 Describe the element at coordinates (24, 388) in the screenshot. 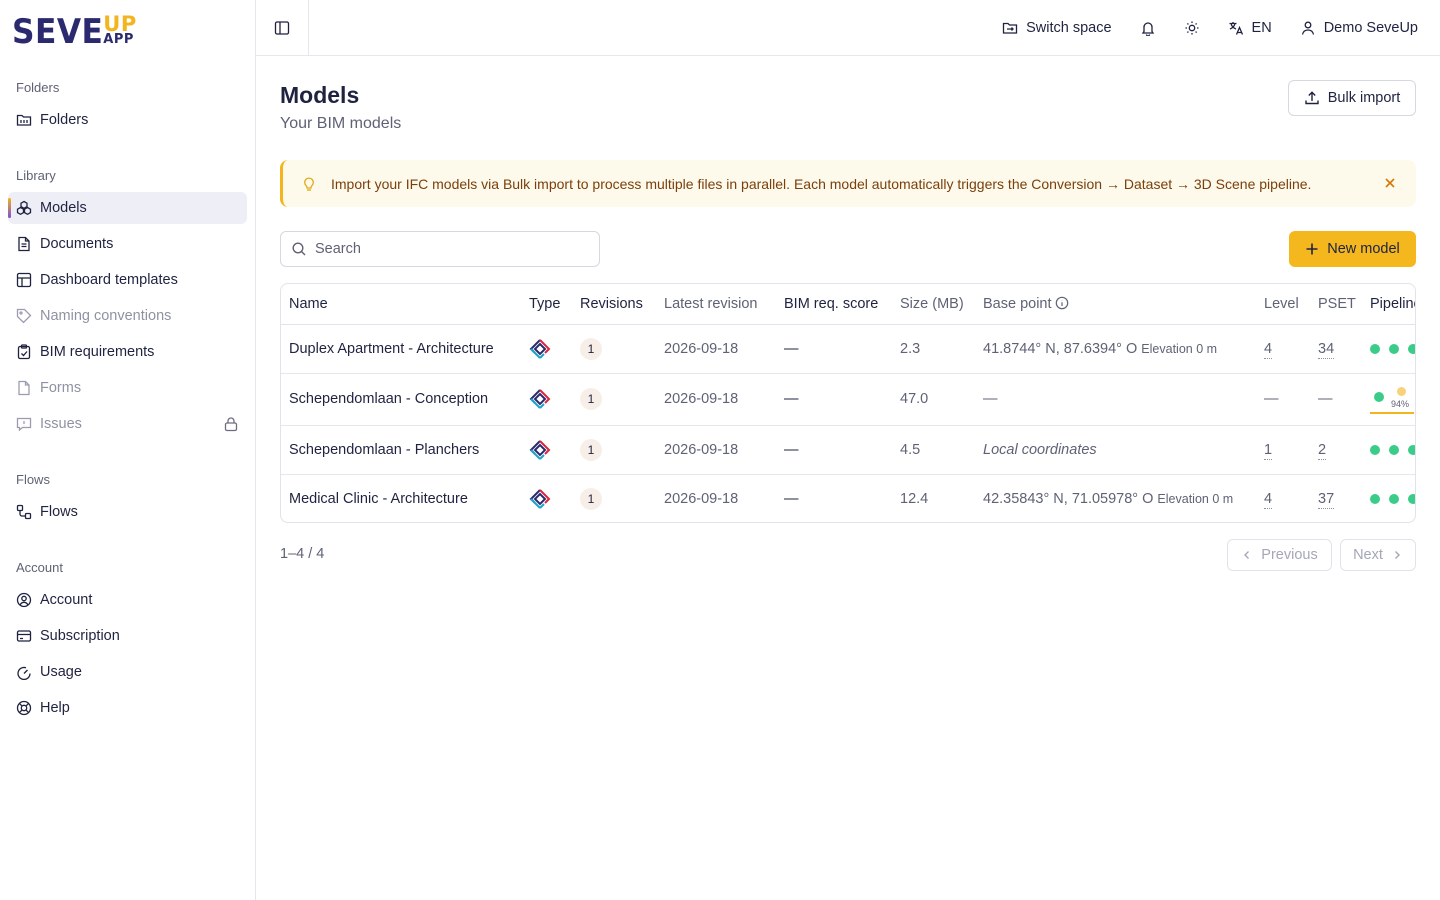

I see `form-icon` at that location.